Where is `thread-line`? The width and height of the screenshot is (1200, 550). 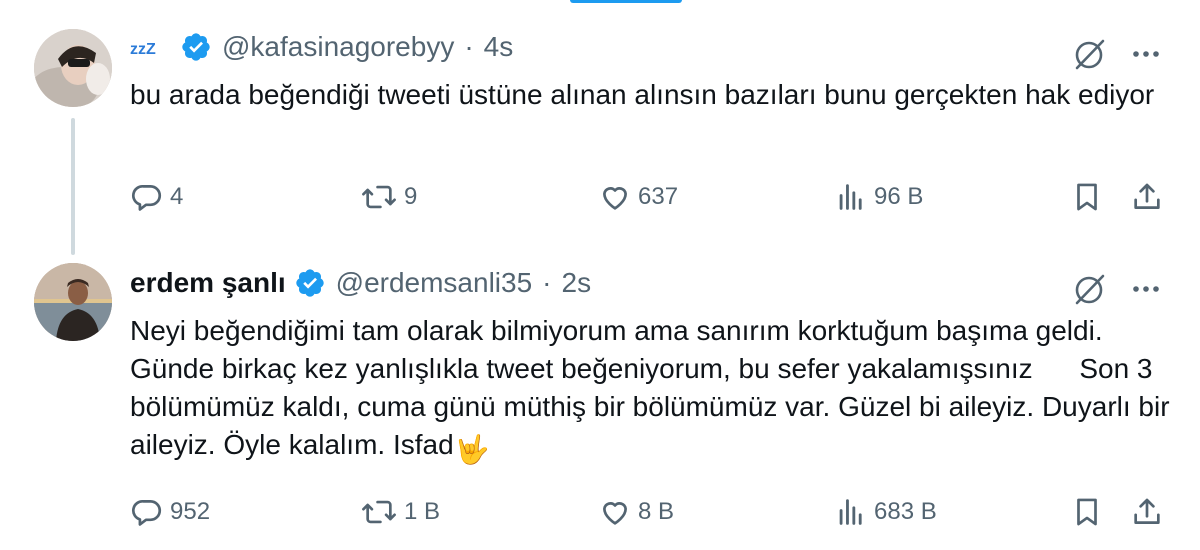
thread-line is located at coordinates (73, 186).